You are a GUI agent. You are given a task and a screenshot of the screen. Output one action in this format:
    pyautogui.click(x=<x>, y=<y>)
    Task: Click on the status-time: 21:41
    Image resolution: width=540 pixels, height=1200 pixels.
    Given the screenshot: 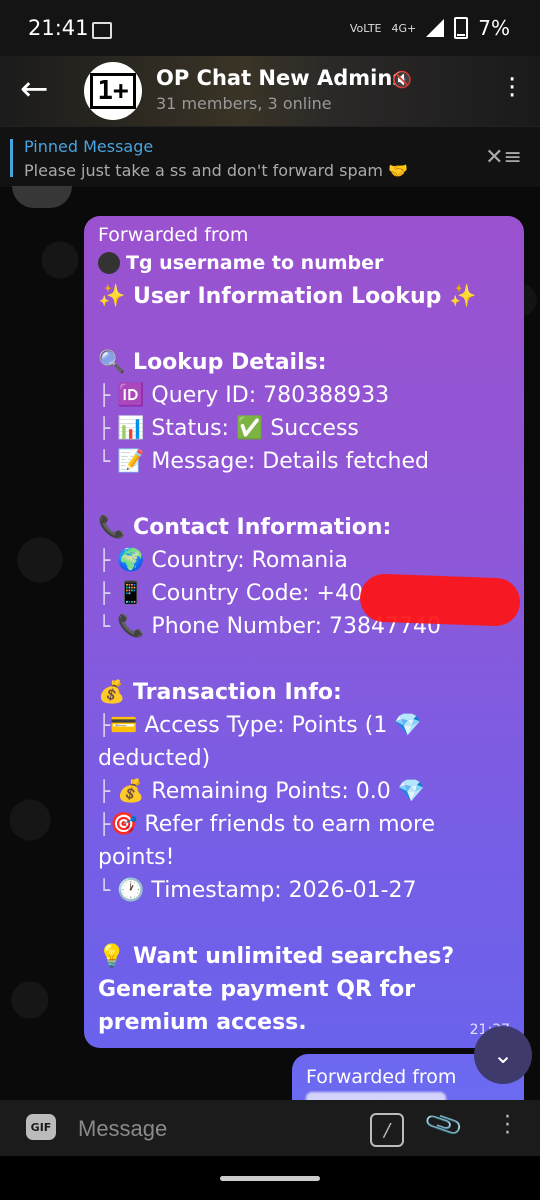 What is the action you would take?
    pyautogui.click(x=58, y=28)
    